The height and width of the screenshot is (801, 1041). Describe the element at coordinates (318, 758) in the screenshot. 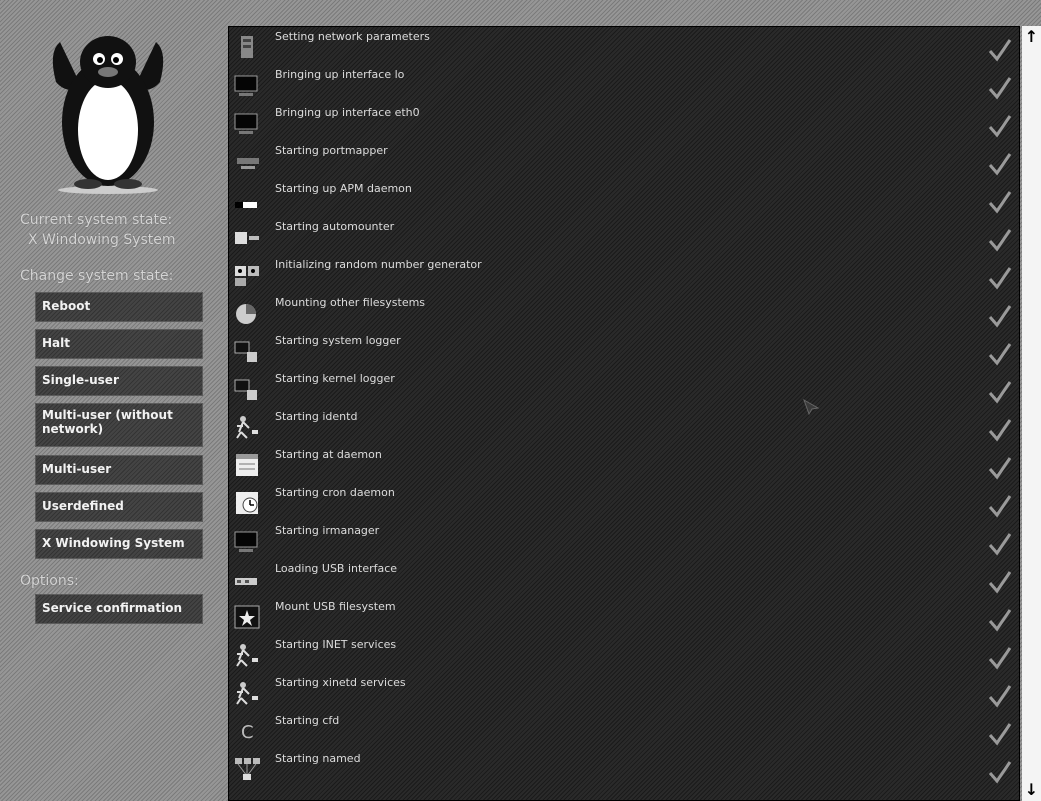

I see `service-label: Starting named` at that location.